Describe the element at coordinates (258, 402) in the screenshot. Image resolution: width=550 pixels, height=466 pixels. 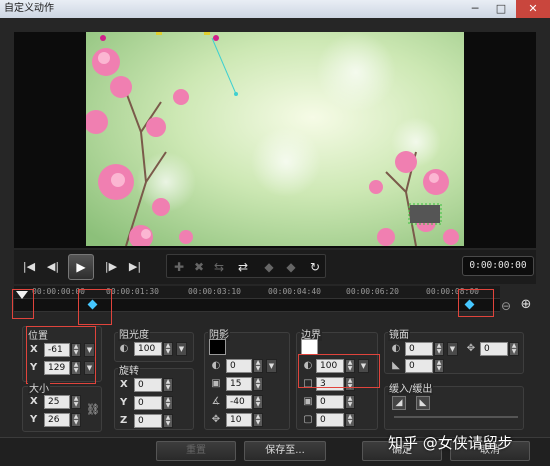
I see `shadow-angle-stepper: ▲ ▼` at that location.